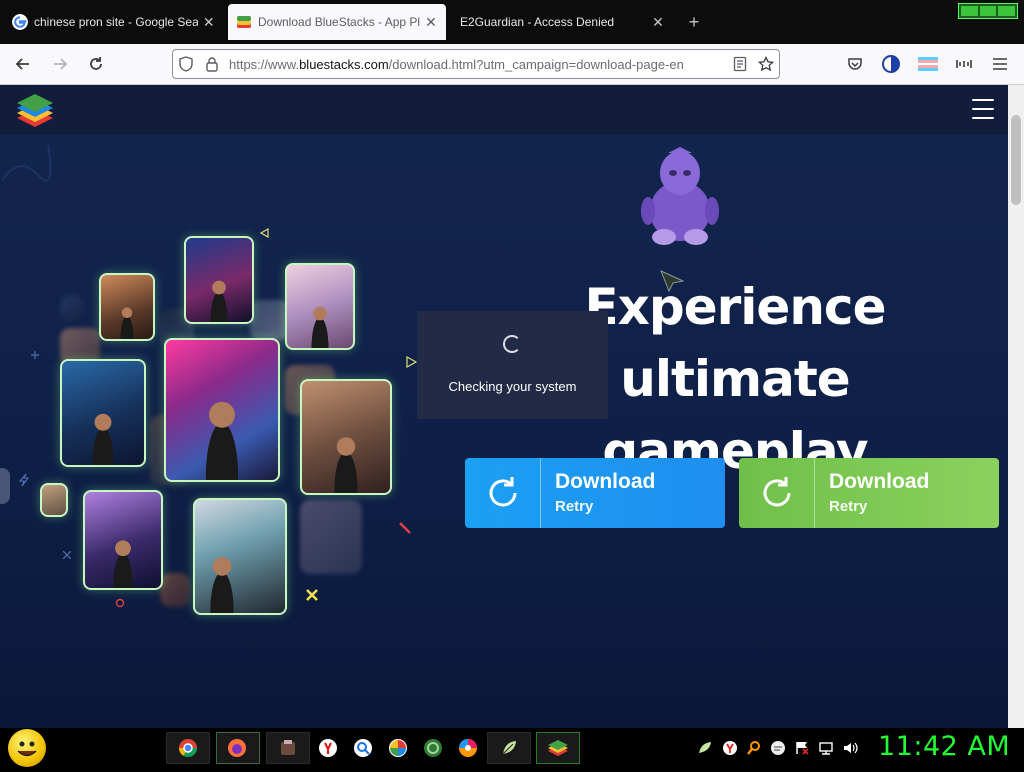 The image size is (1024, 772). Describe the element at coordinates (802, 748) in the screenshot. I see `tray-flag-icon` at that location.